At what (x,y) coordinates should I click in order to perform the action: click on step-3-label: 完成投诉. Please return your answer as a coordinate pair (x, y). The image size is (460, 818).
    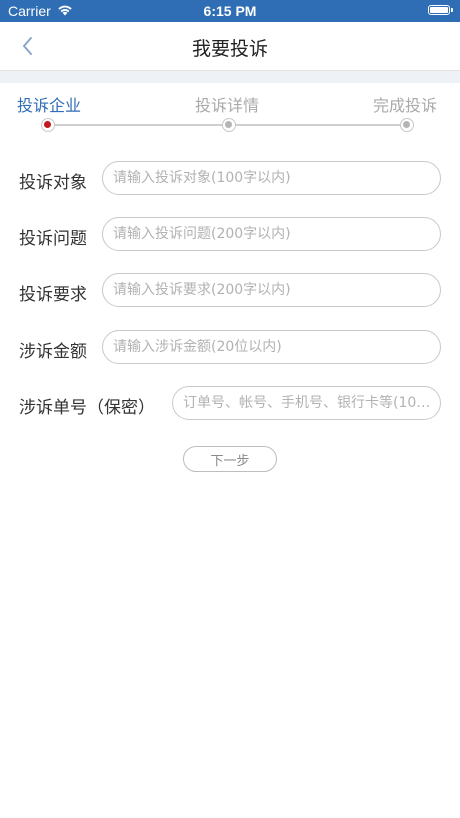
    Looking at the image, I should click on (405, 105).